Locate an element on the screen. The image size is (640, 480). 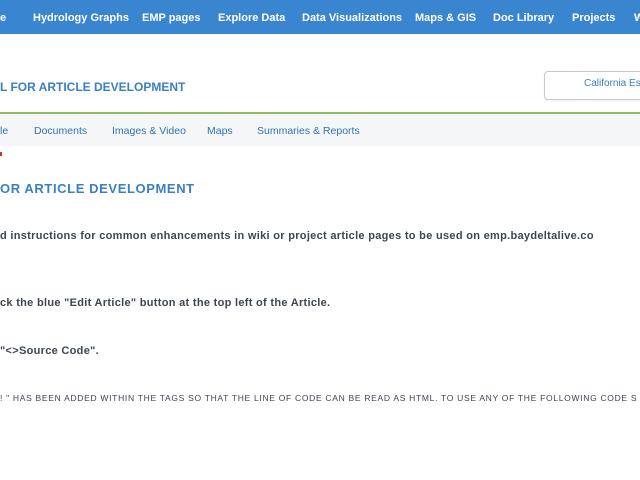
subnav-item-documents: Documents is located at coordinates (60, 130).